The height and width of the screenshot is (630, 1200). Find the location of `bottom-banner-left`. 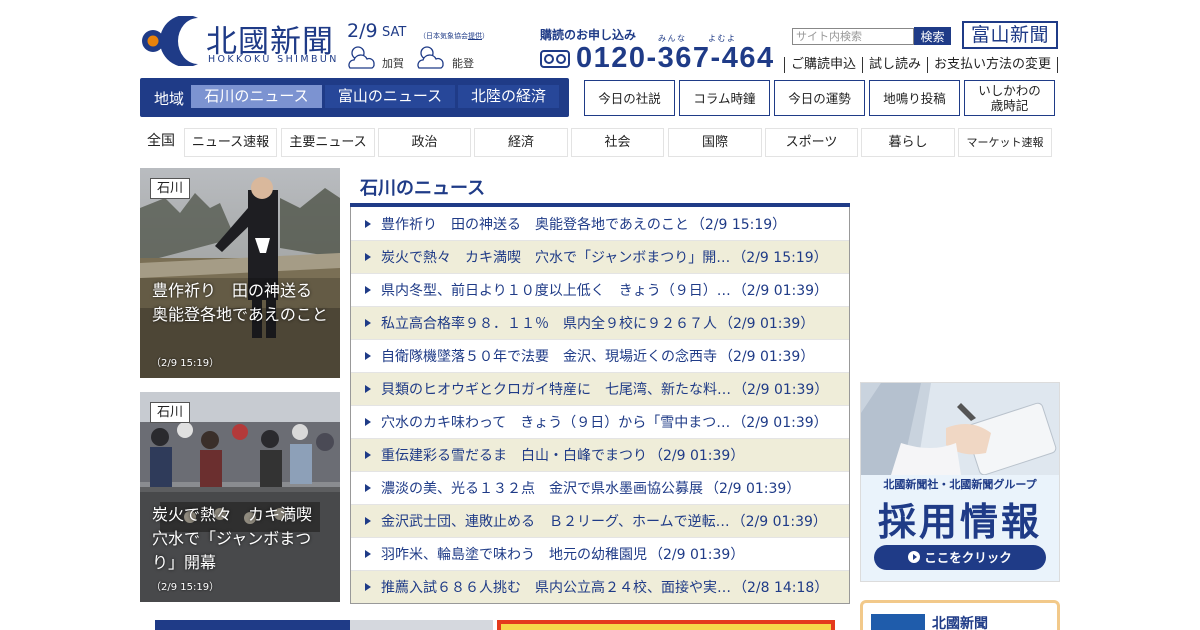

bottom-banner-left is located at coordinates (324, 625).